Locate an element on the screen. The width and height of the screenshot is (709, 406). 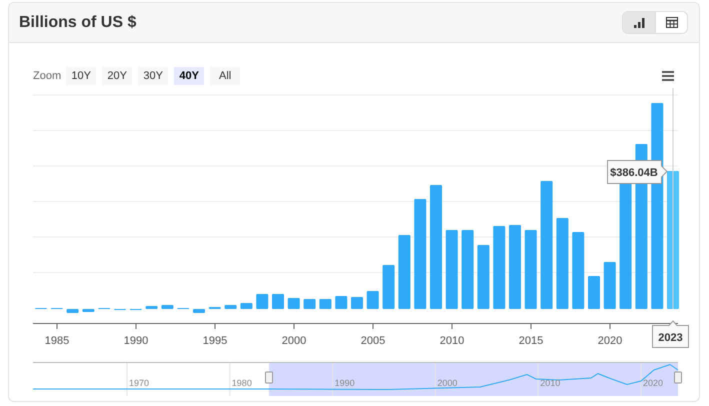
menu-icon is located at coordinates (668, 76).